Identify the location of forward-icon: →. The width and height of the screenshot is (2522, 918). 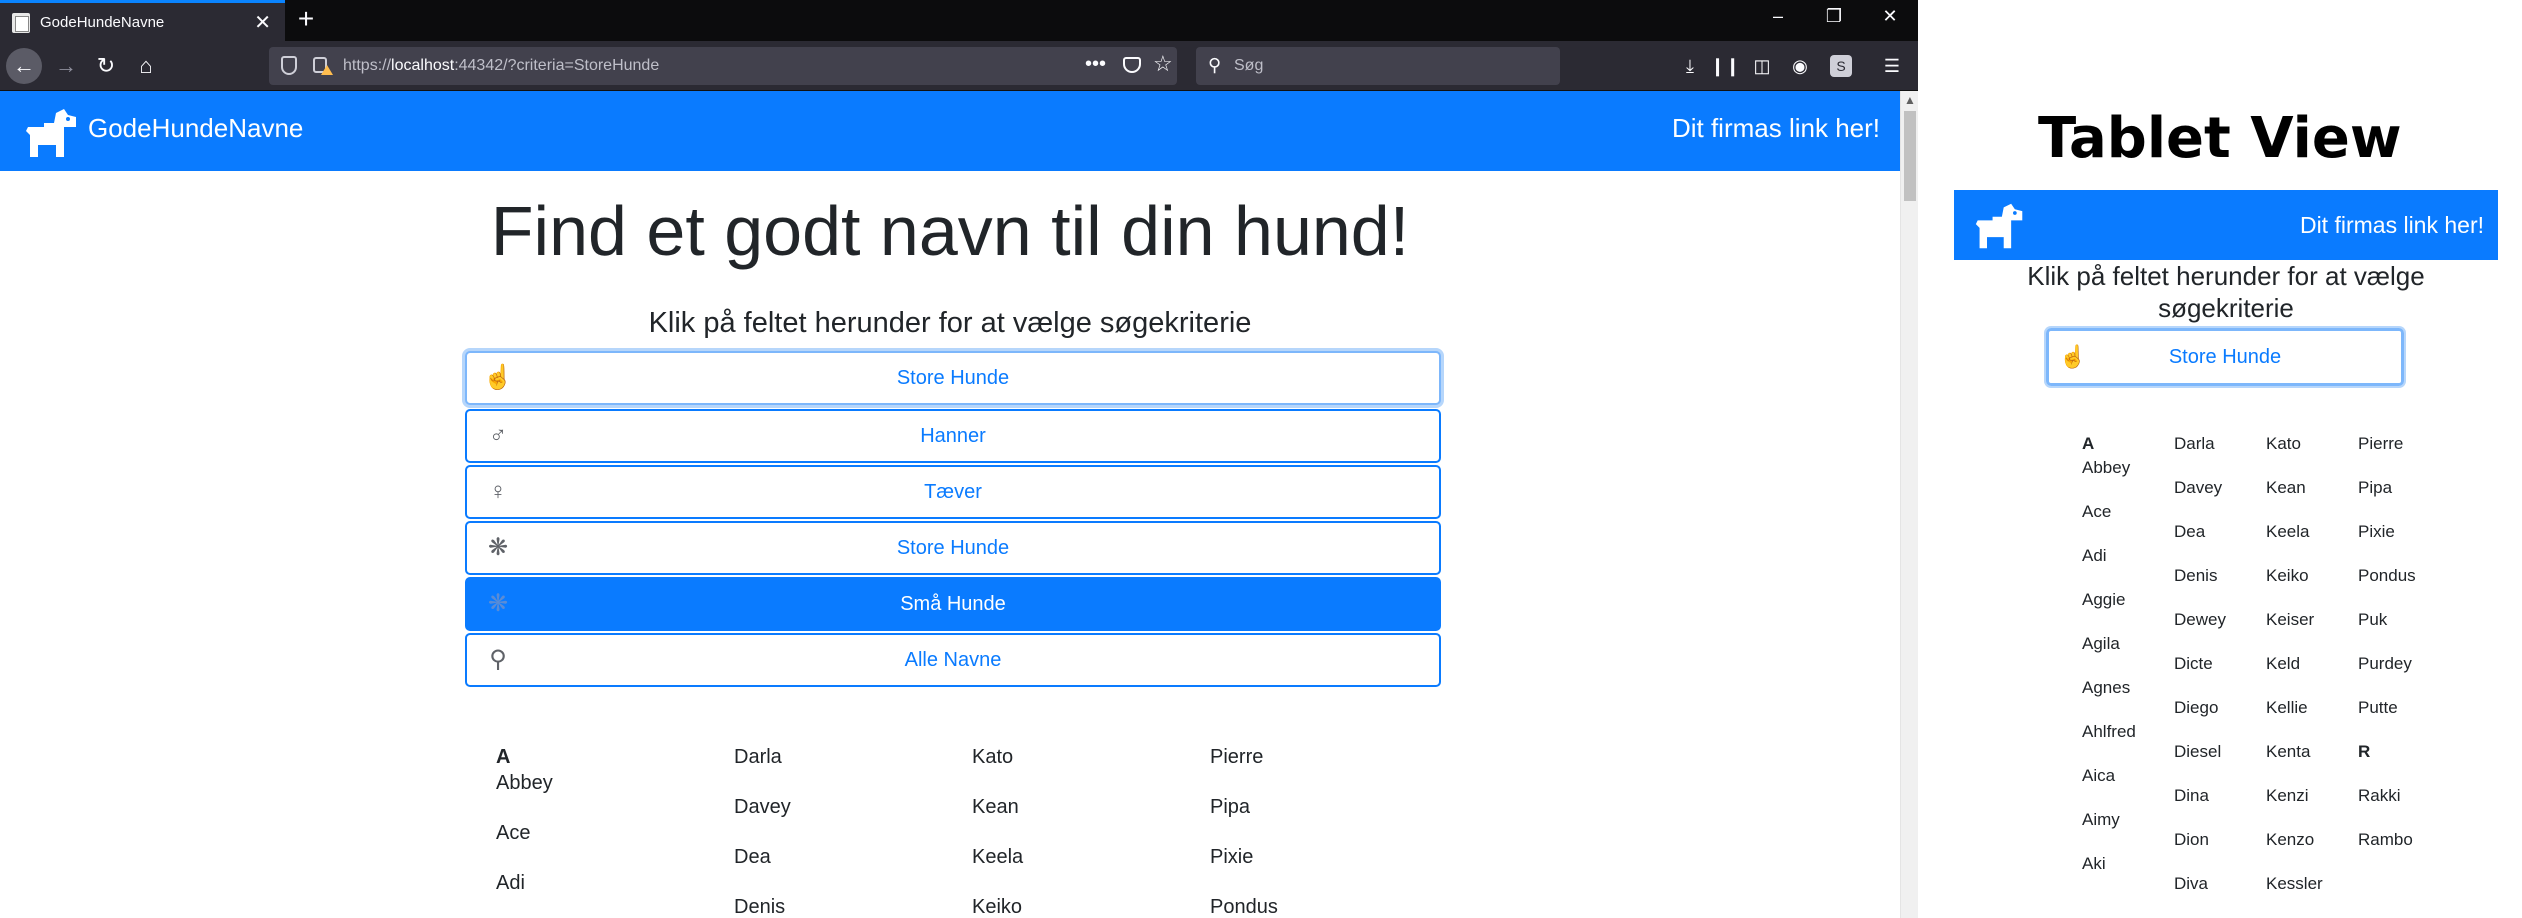
(66, 66).